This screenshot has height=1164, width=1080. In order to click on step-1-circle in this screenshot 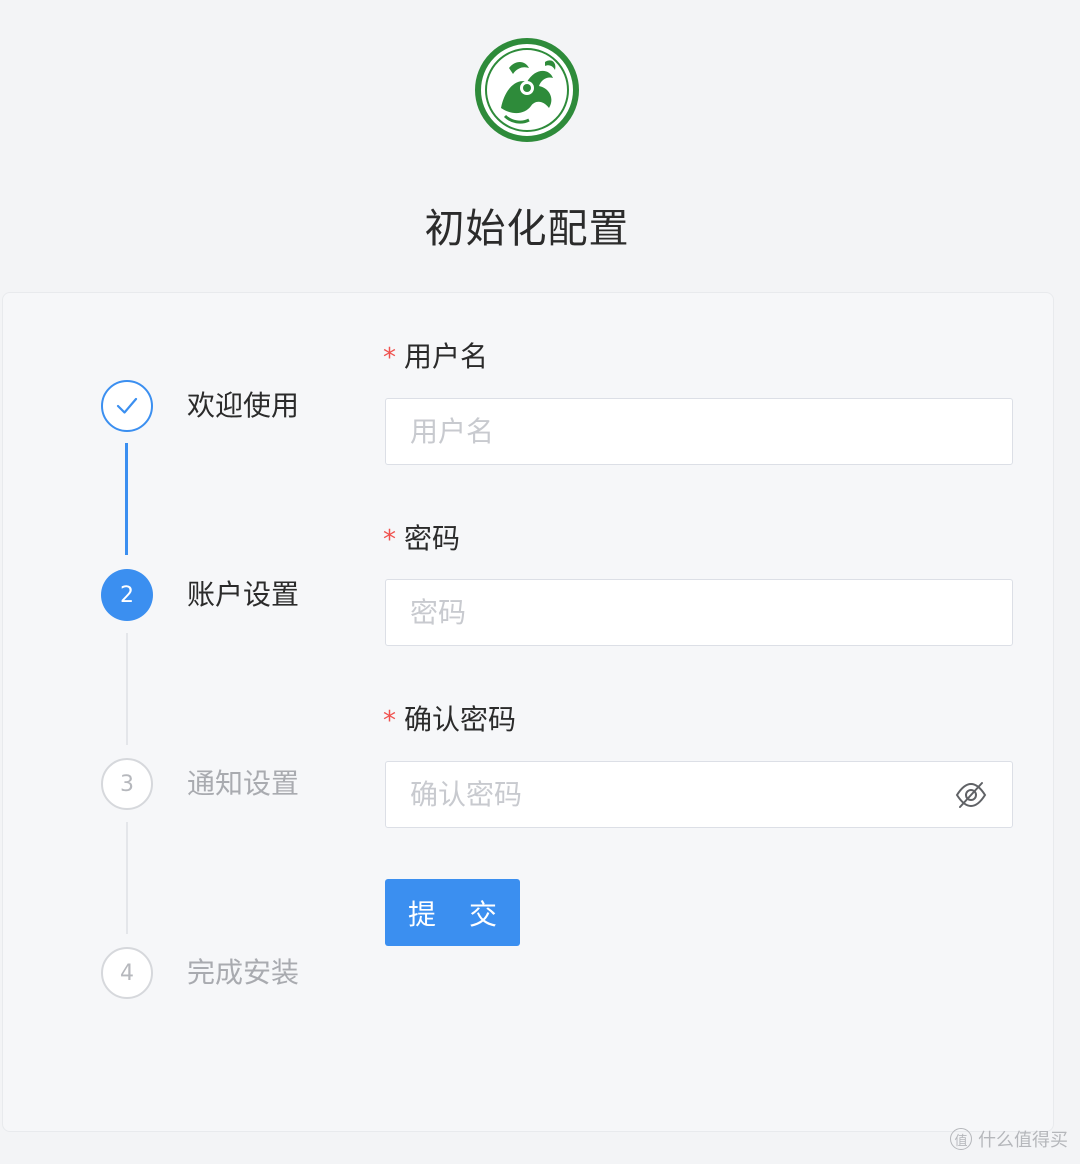, I will do `click(127, 406)`.